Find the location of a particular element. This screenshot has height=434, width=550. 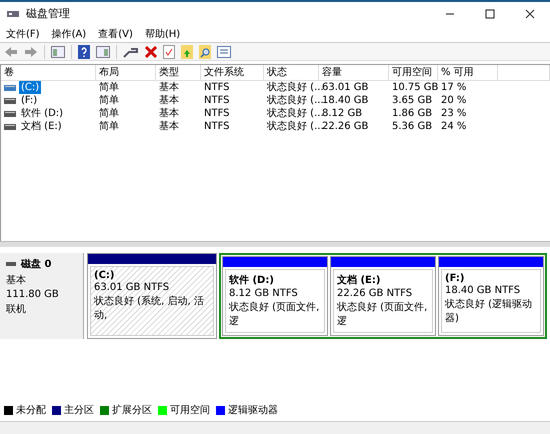

partition-size: 63.01 GB NTFS is located at coordinates (132, 288).